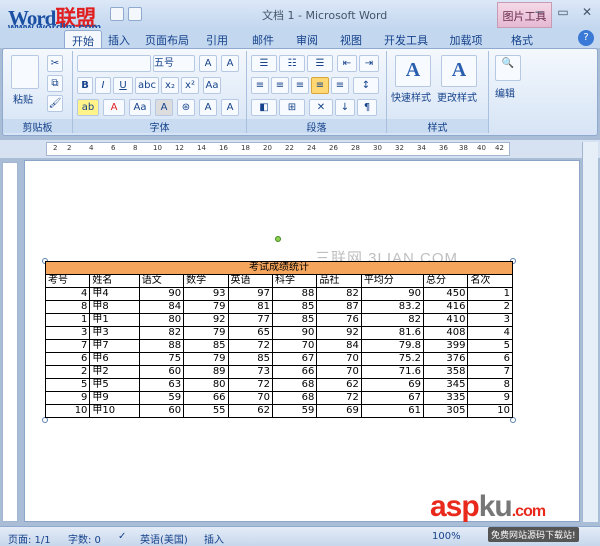 The image size is (600, 546). Describe the element at coordinates (466, 39) in the screenshot. I see `tab-addins: 加载项` at that location.